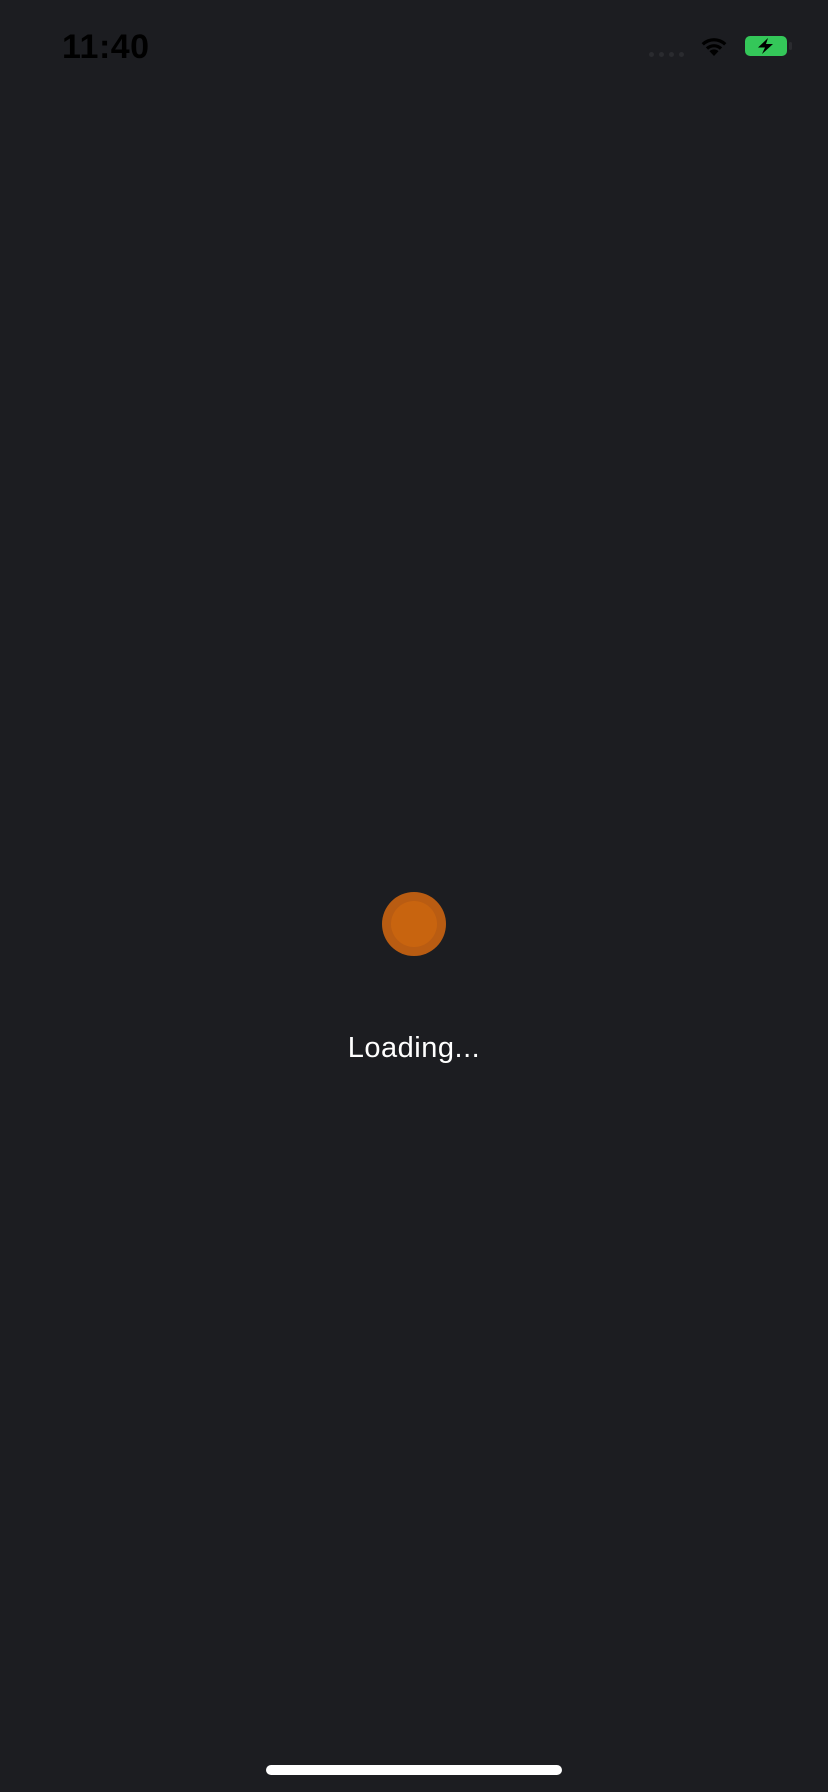 The width and height of the screenshot is (828, 1792). I want to click on status-icons, so click(721, 46).